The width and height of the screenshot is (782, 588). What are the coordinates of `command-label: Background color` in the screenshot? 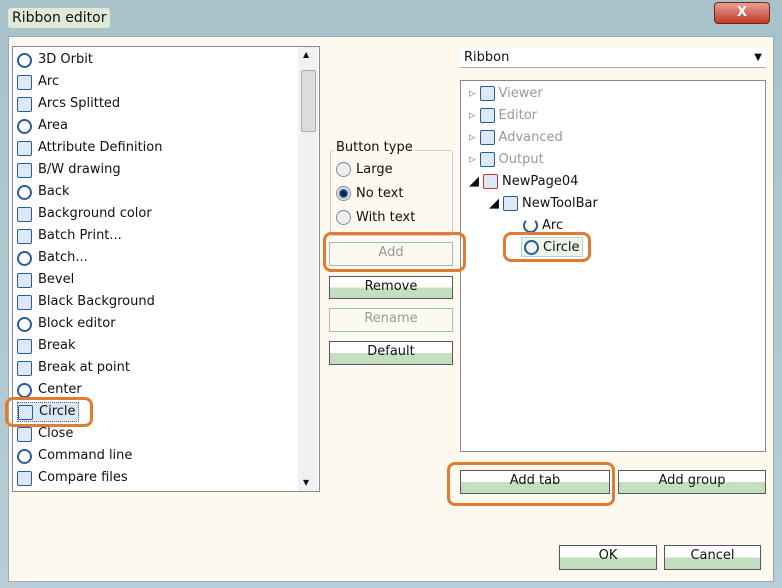 It's located at (95, 213).